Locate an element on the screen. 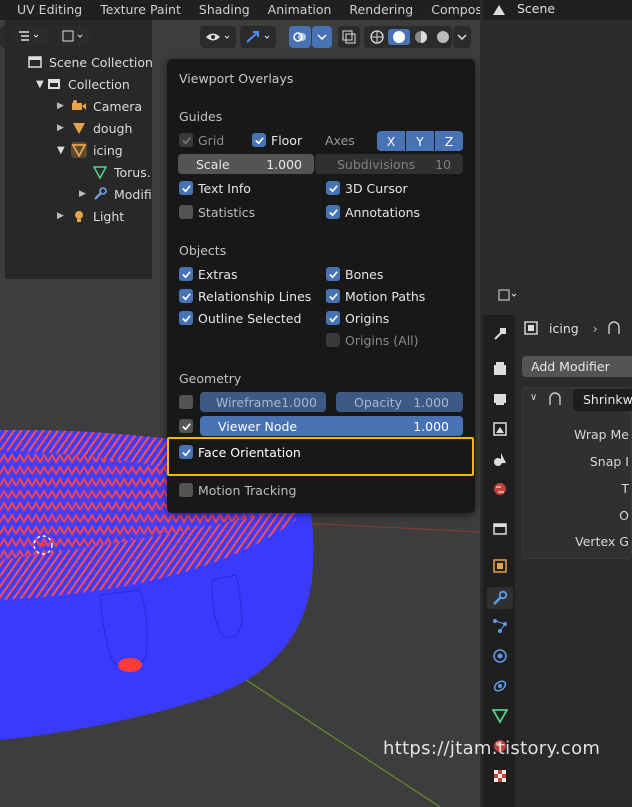  collection-expand-arrow-icon: ▼ is located at coordinates (41, 84).